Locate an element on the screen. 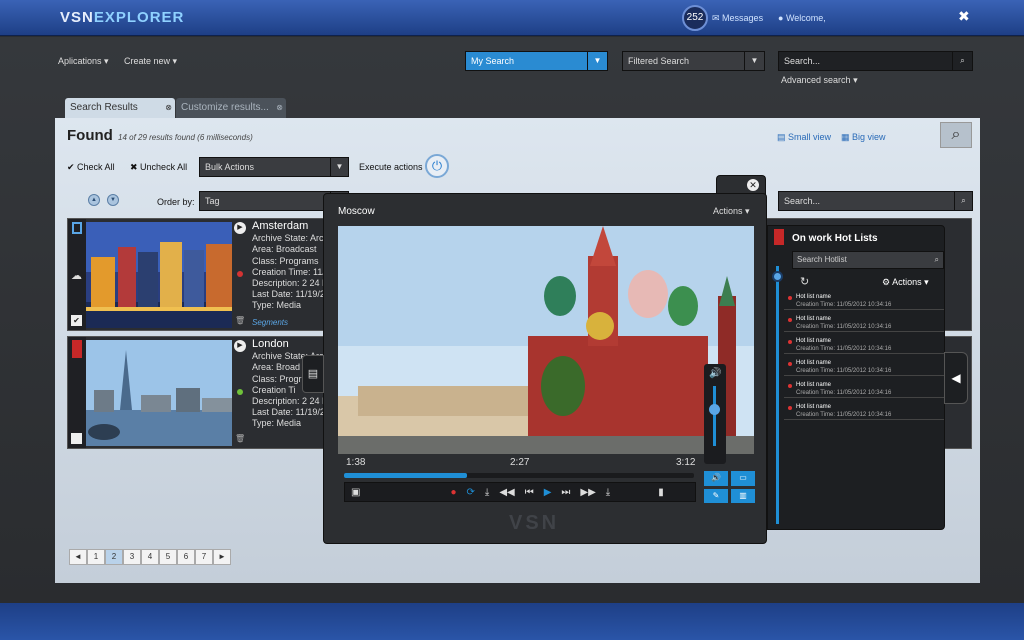 The image size is (1024, 640). filtered-search-select: Filtered Search ▼ is located at coordinates (693, 61).